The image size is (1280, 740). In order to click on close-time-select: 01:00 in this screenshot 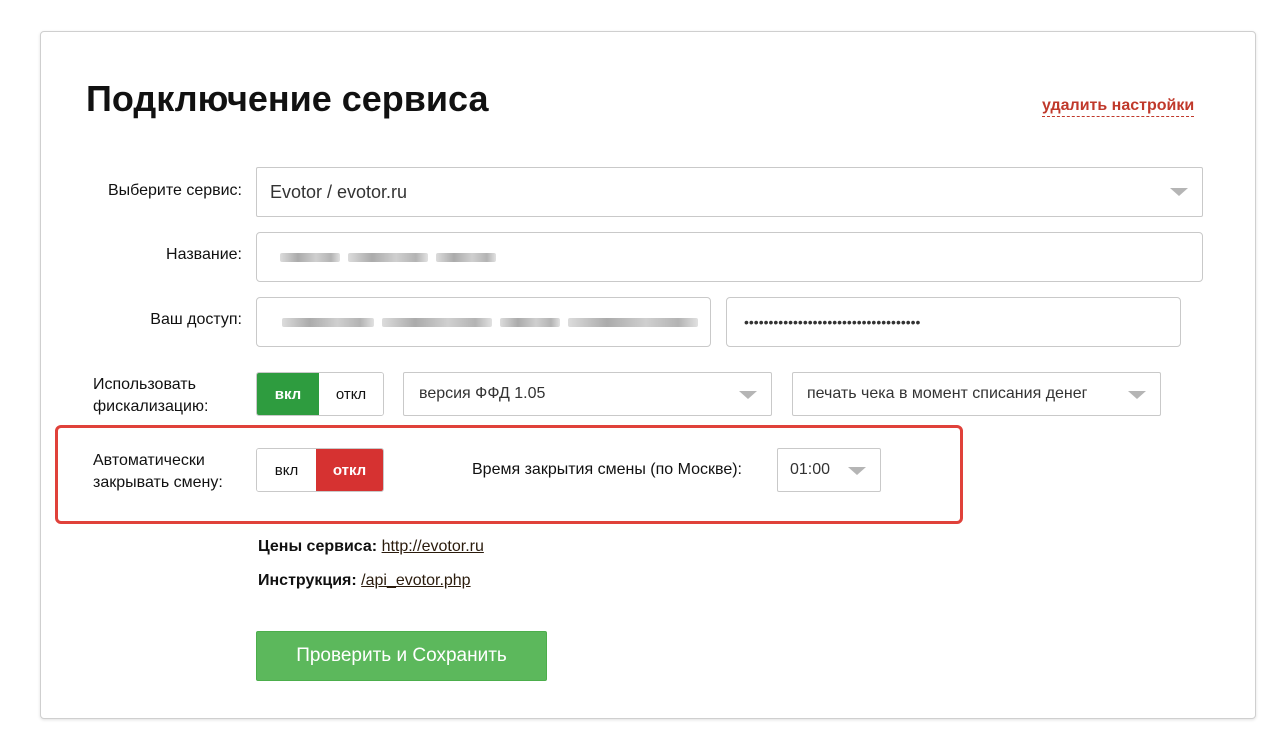, I will do `click(829, 470)`.